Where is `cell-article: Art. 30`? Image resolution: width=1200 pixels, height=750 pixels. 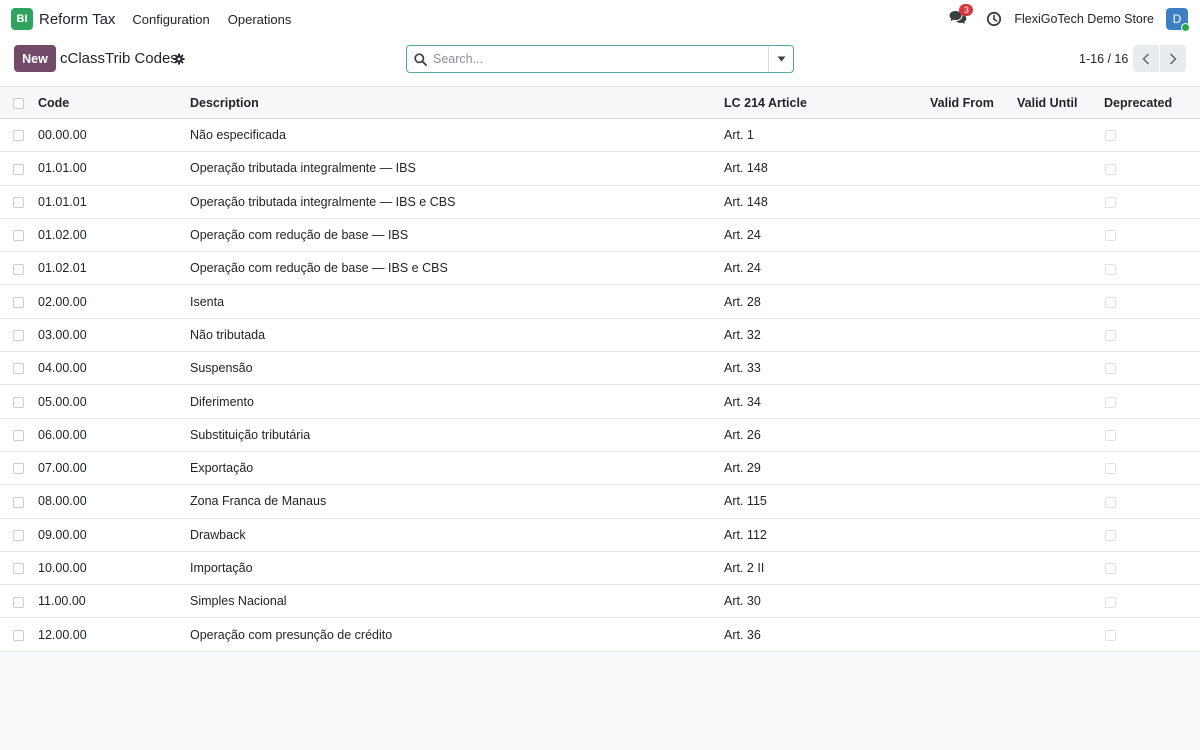 cell-article: Art. 30 is located at coordinates (827, 601).